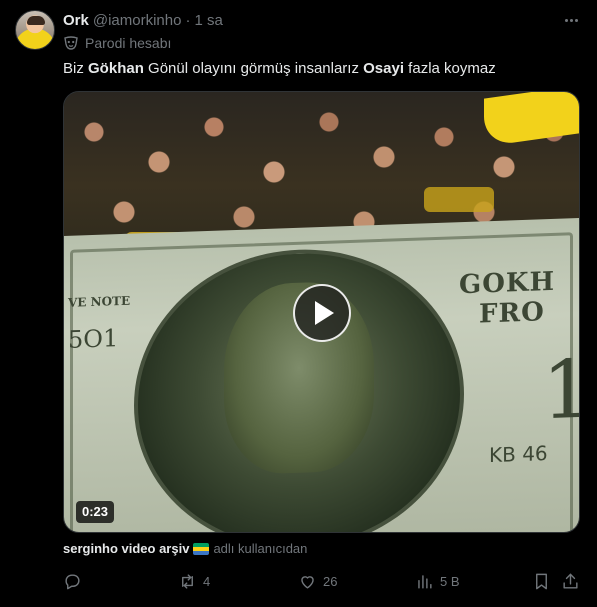 The height and width of the screenshot is (607, 597). Describe the element at coordinates (207, 581) in the screenshot. I see `retweet-count: 4` at that location.